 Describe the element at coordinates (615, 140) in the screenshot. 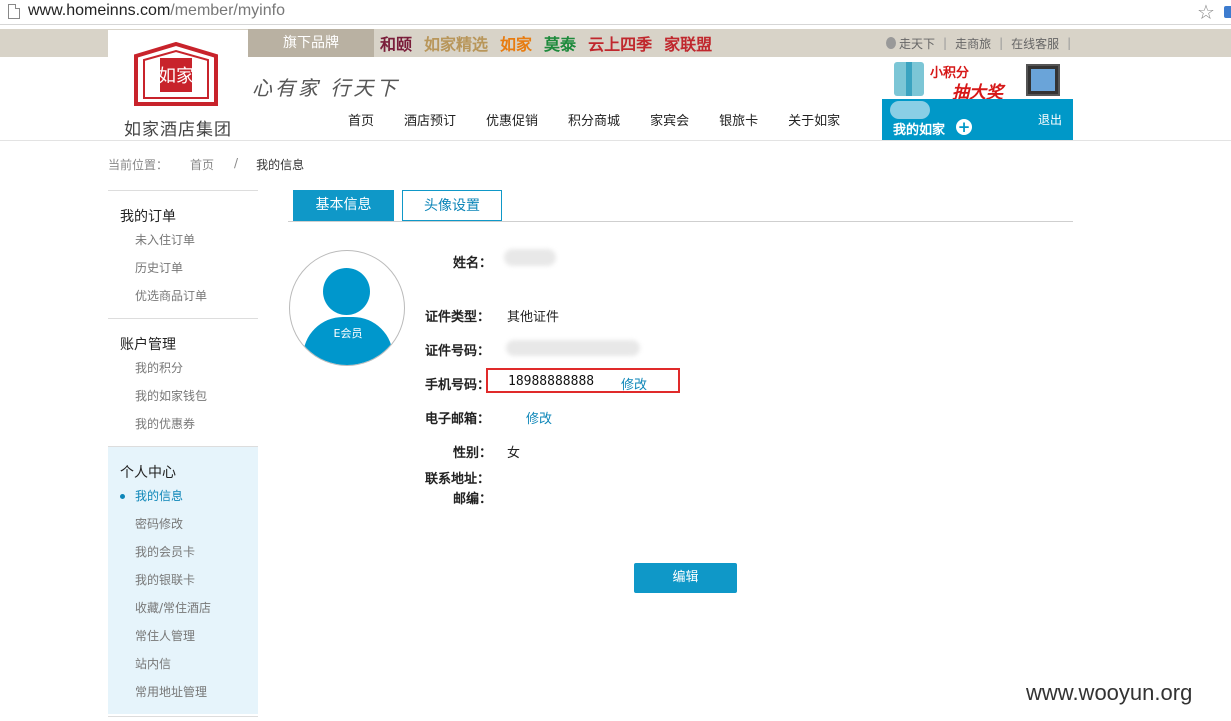

I see `header-divider` at that location.